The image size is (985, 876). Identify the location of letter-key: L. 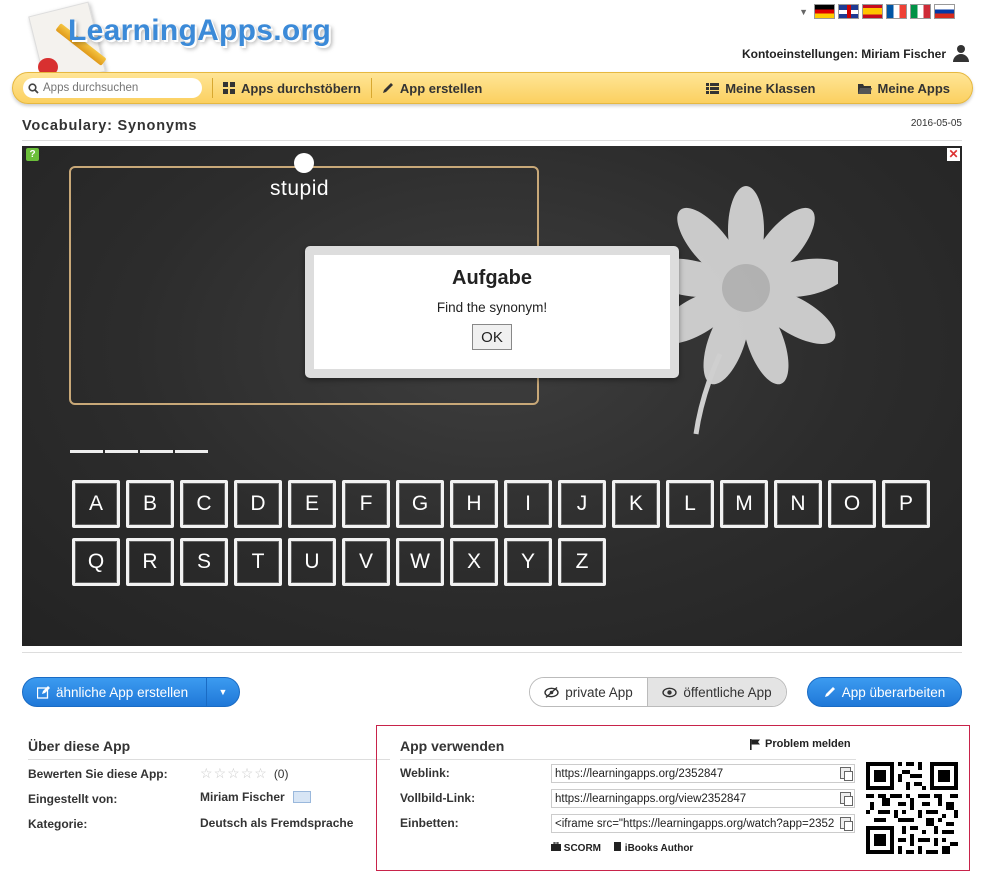
(690, 504).